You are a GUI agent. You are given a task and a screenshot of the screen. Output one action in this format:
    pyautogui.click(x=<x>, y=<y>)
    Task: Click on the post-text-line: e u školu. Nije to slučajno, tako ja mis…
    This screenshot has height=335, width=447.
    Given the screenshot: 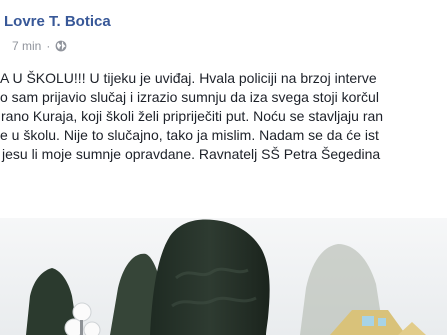 What is the action you would take?
    pyautogui.click(x=189, y=135)
    